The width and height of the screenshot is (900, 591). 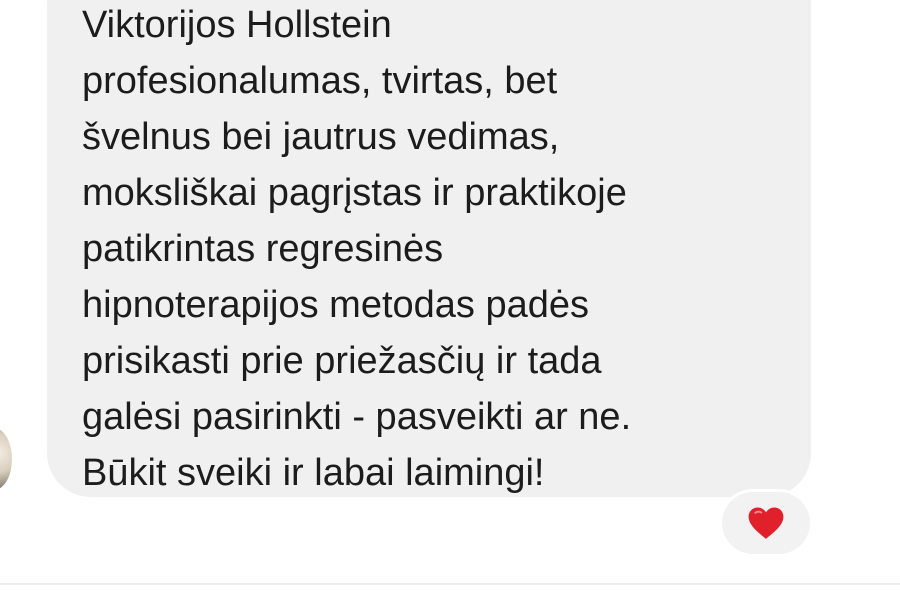 What do you see at coordinates (354, 193) in the screenshot?
I see `message-line: moksliškai pagrįstas ir praktikoje` at bounding box center [354, 193].